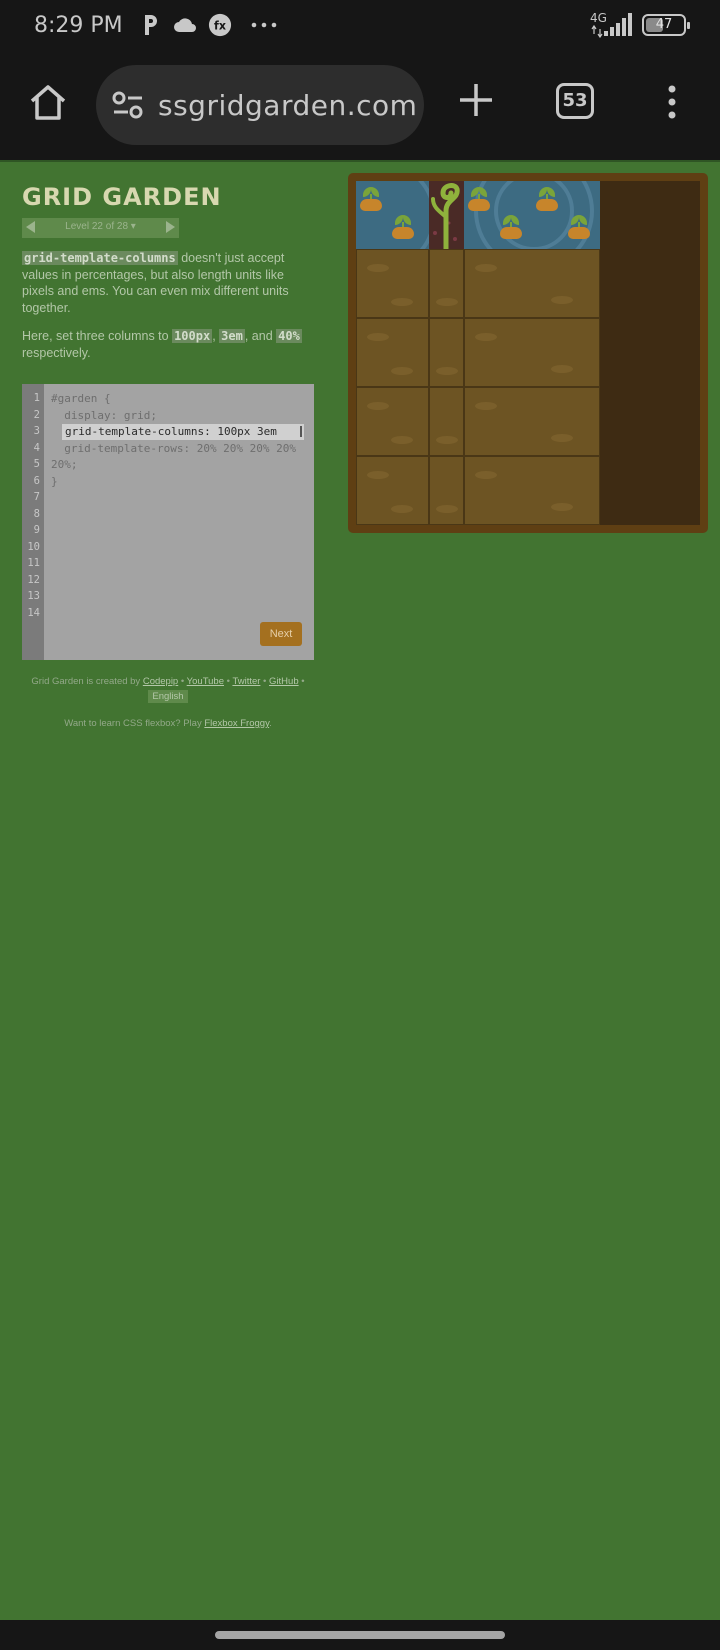 This screenshot has width=720, height=1650. Describe the element at coordinates (236, 723) in the screenshot. I see `flexbox-froggy-link: Flexbox Froggy` at that location.